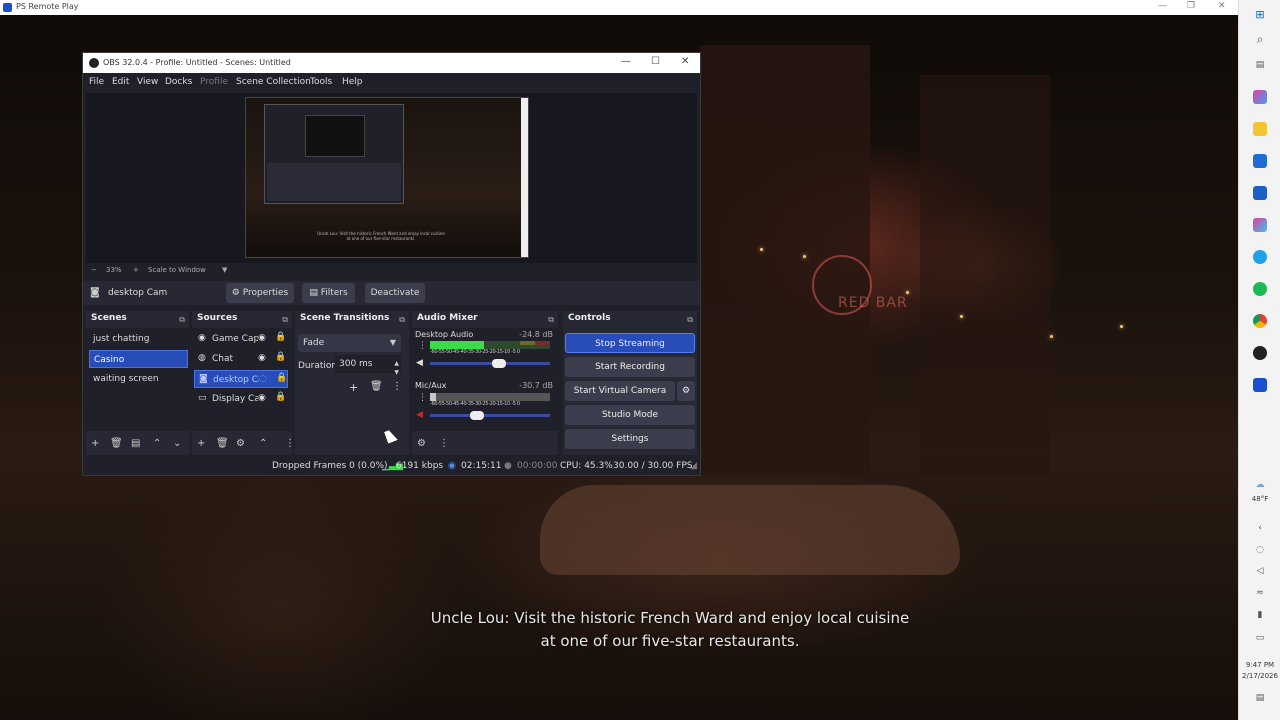 This screenshot has height=720, width=1280. What do you see at coordinates (321, 82) in the screenshot?
I see `menu-tools: Tools` at bounding box center [321, 82].